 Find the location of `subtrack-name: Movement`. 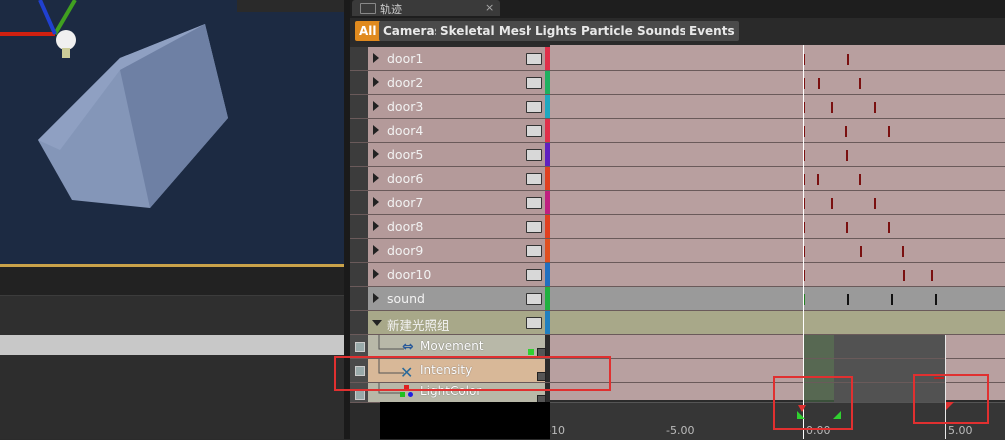

subtrack-name: Movement is located at coordinates (452, 346).